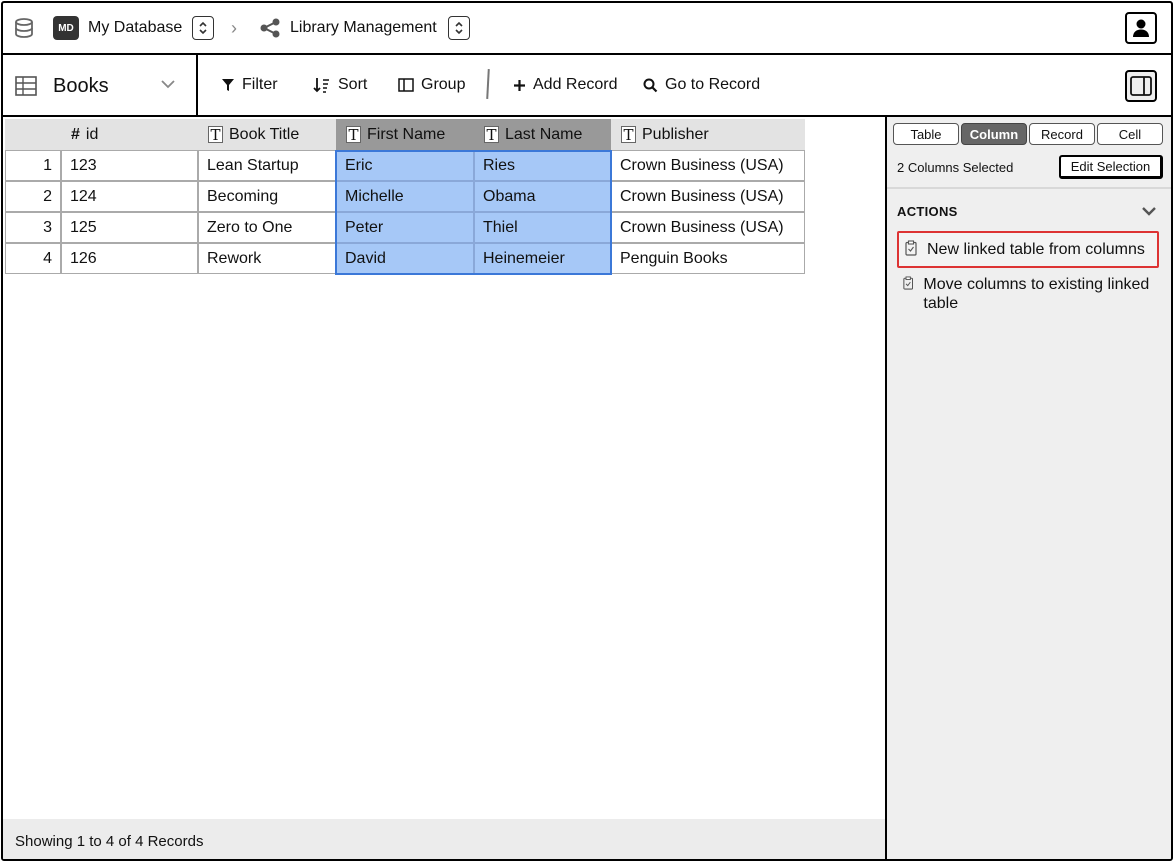  Describe the element at coordinates (713, 84) in the screenshot. I see `go-to-record-label: Go to Record` at that location.